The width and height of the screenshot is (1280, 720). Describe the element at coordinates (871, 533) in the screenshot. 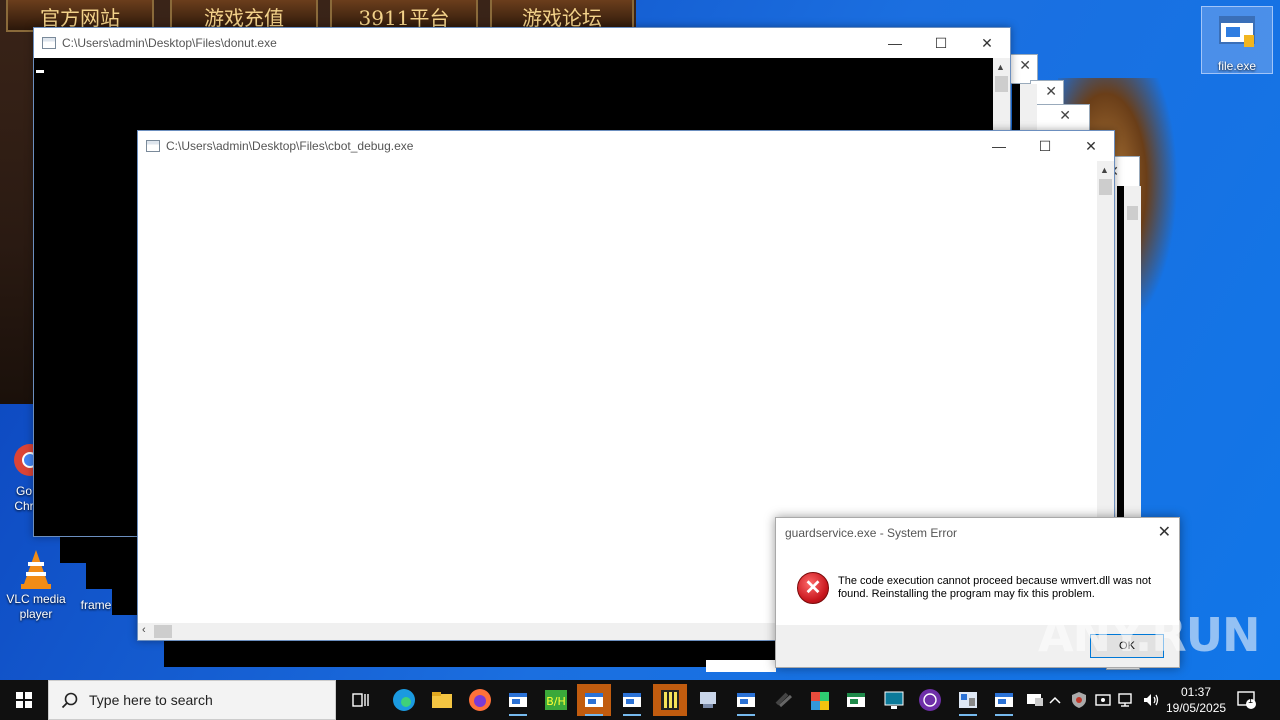

I see `dialog-title: guardservice.exe - System Error` at that location.